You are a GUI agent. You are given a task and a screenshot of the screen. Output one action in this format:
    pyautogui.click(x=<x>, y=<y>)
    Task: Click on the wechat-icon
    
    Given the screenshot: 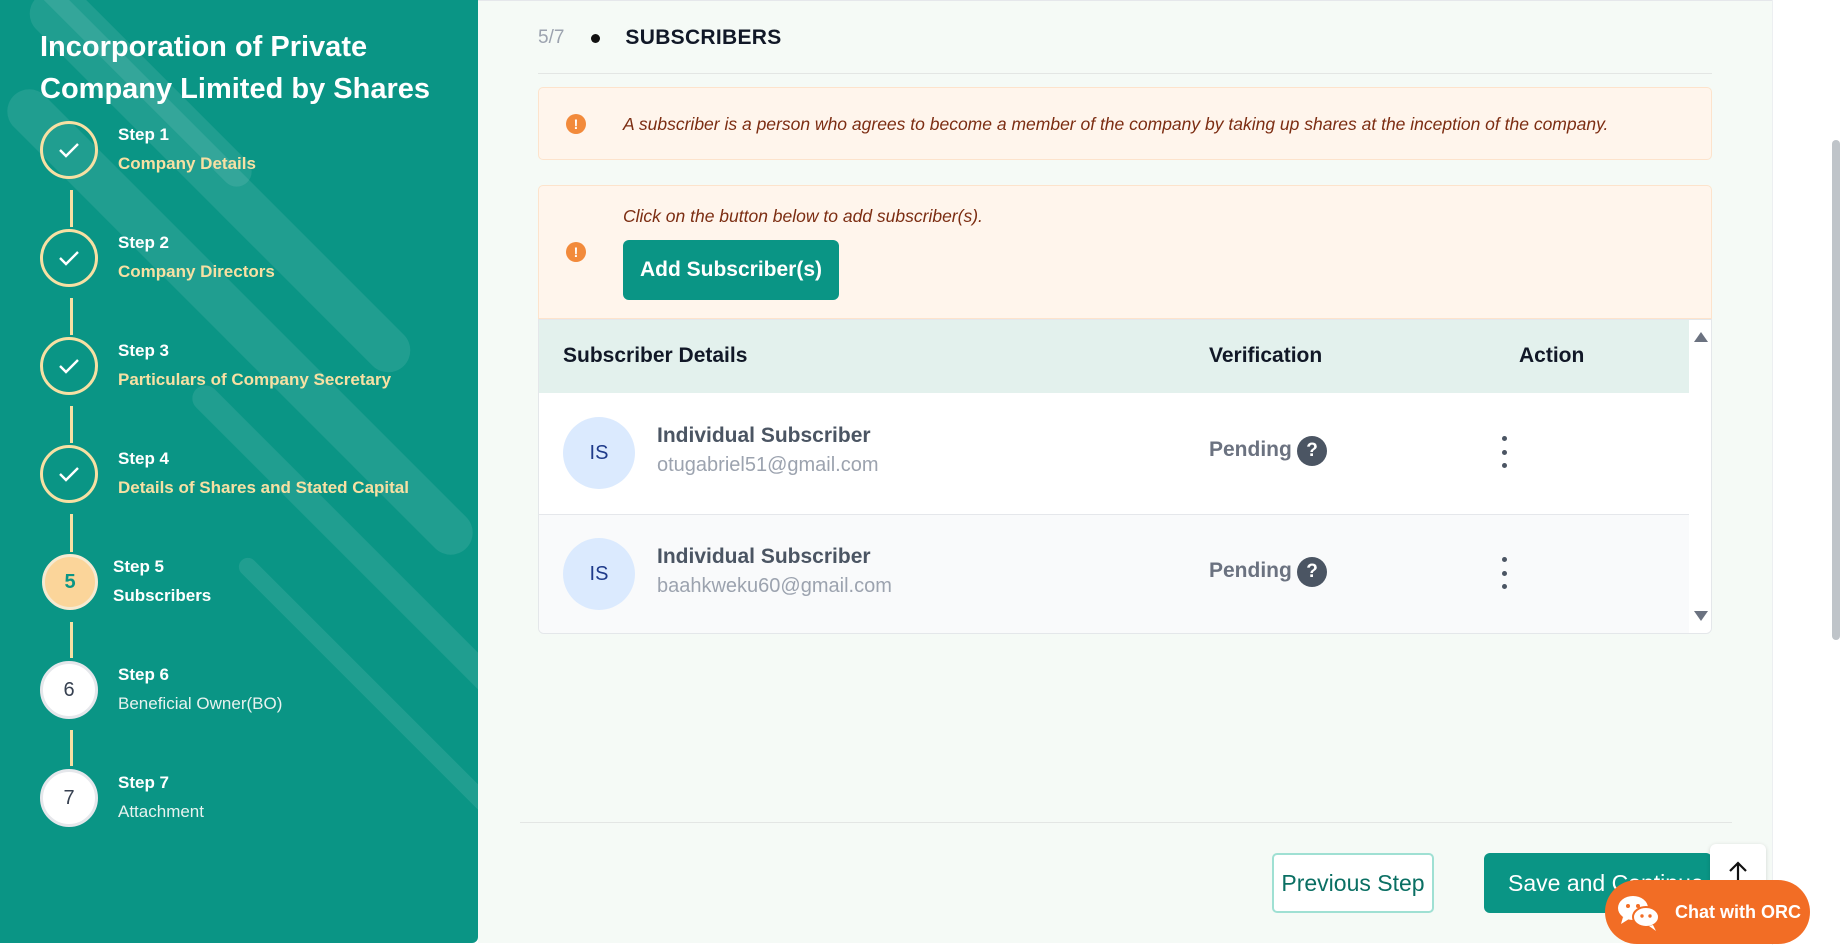 What is the action you would take?
    pyautogui.click(x=1639, y=912)
    